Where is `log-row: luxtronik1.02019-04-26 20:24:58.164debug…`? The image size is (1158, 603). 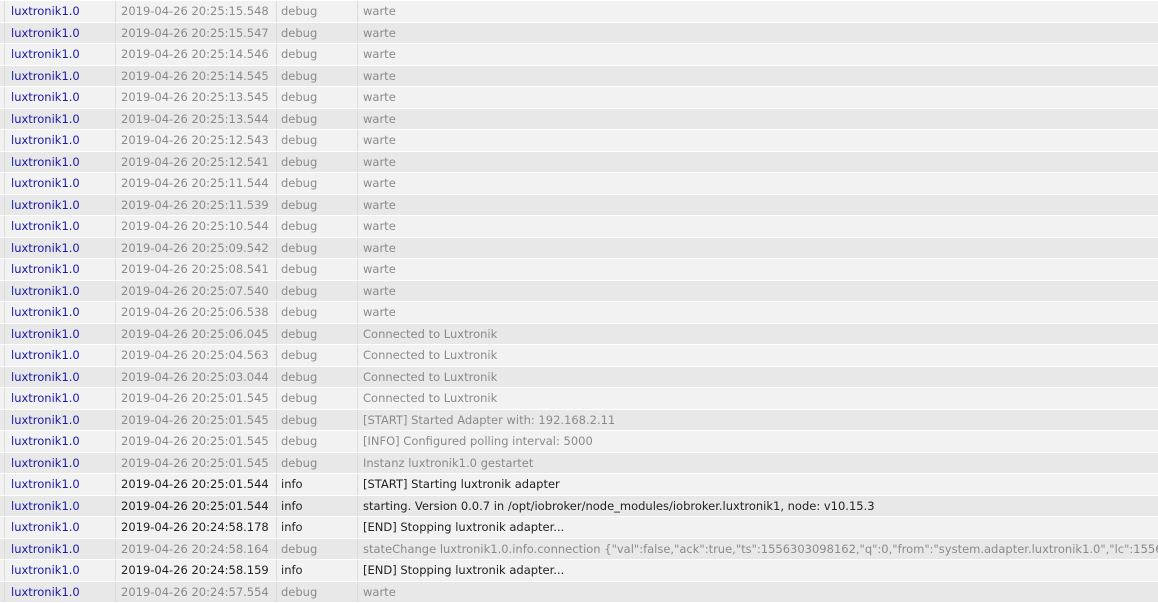 log-row: luxtronik1.02019-04-26 20:24:58.164debug… is located at coordinates (579, 550).